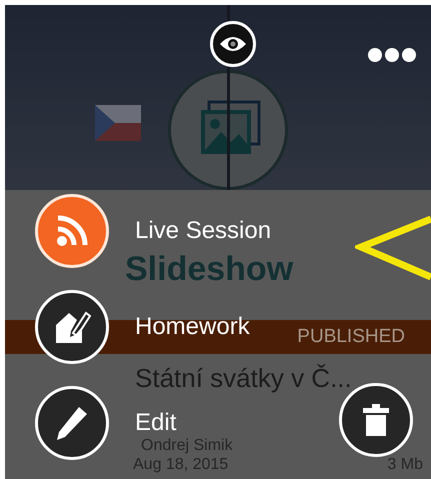 The image size is (431, 479). I want to click on rss-icon, so click(72, 231).